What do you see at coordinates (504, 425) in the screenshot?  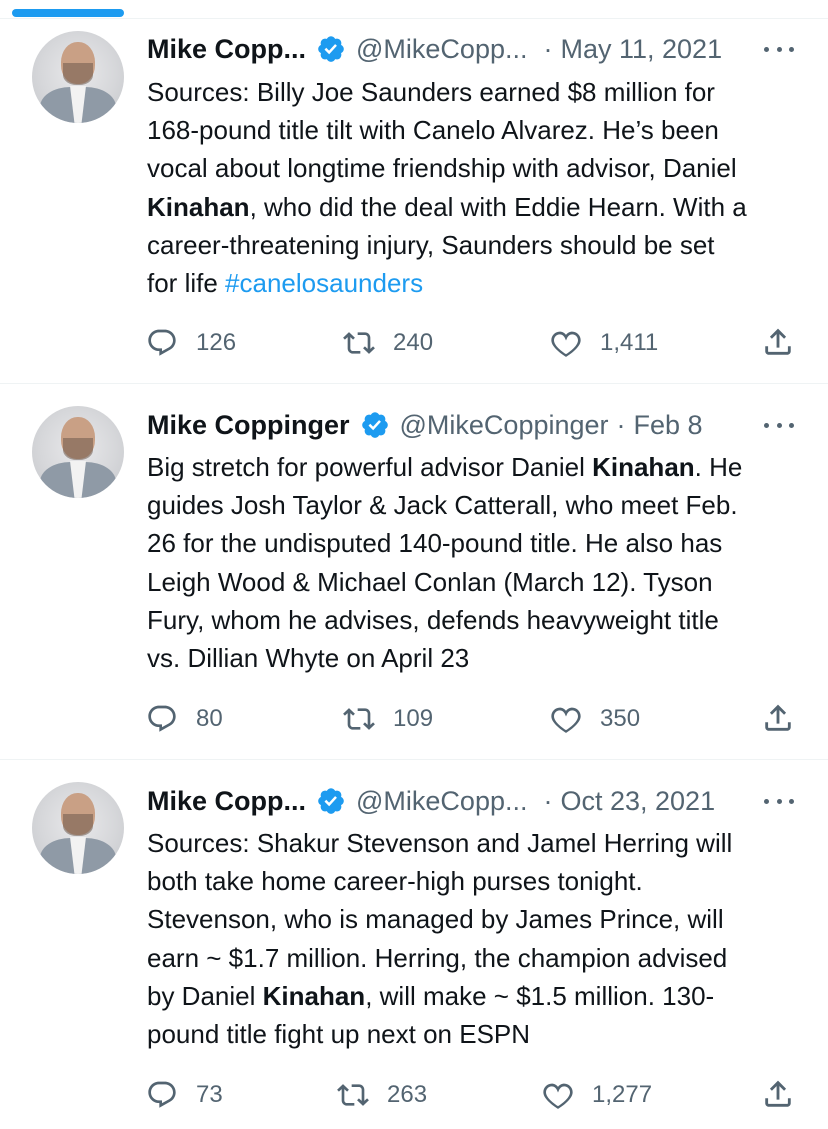 I see `author-handle: @MikeCoppinger` at bounding box center [504, 425].